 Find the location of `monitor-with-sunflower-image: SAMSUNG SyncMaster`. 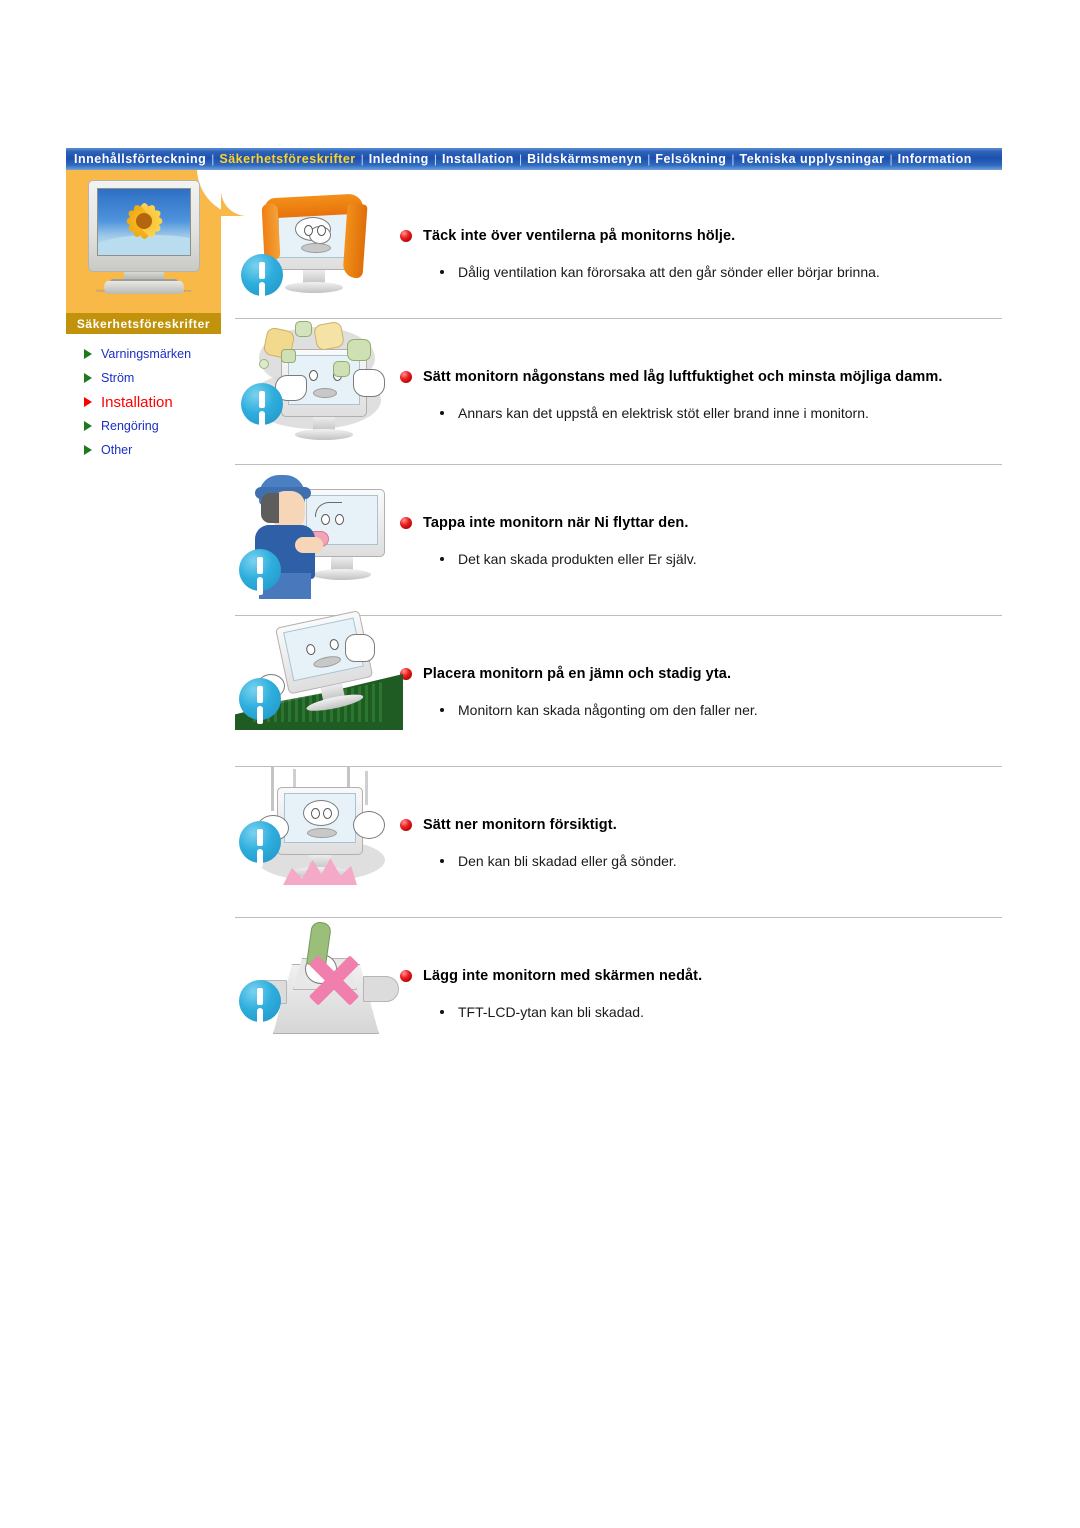

monitor-with-sunflower-image: SAMSUNG SyncMaster is located at coordinates (144, 239).